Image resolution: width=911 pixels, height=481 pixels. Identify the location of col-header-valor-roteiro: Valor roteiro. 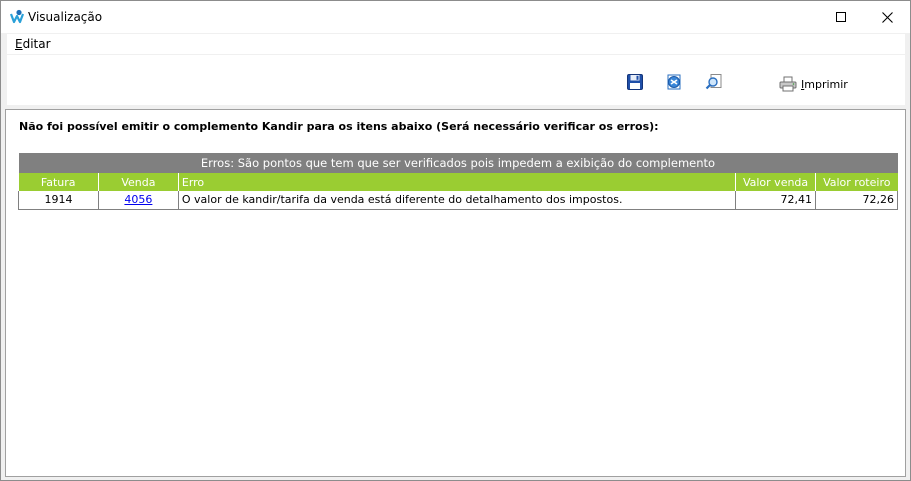
(856, 182).